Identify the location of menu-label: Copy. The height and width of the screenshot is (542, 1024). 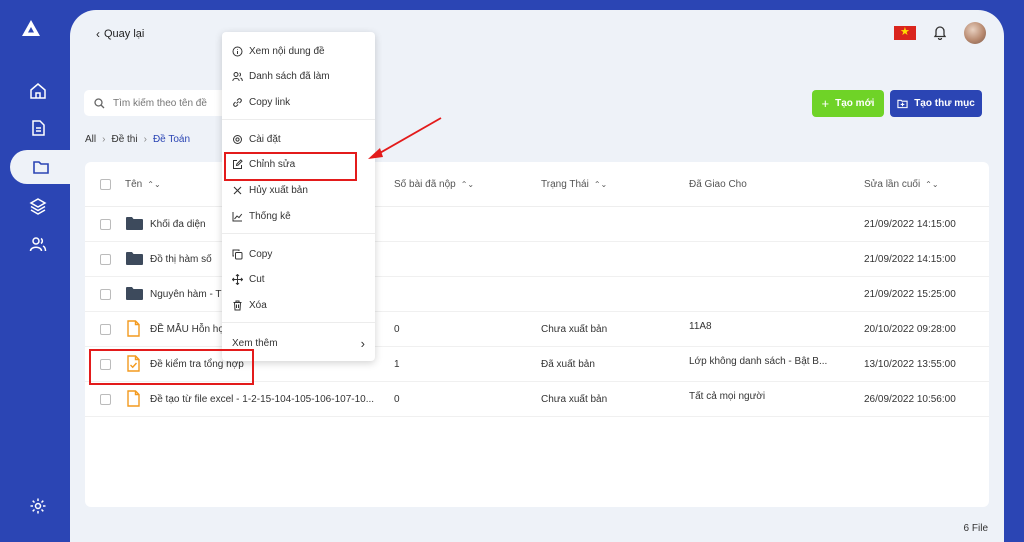
(261, 254).